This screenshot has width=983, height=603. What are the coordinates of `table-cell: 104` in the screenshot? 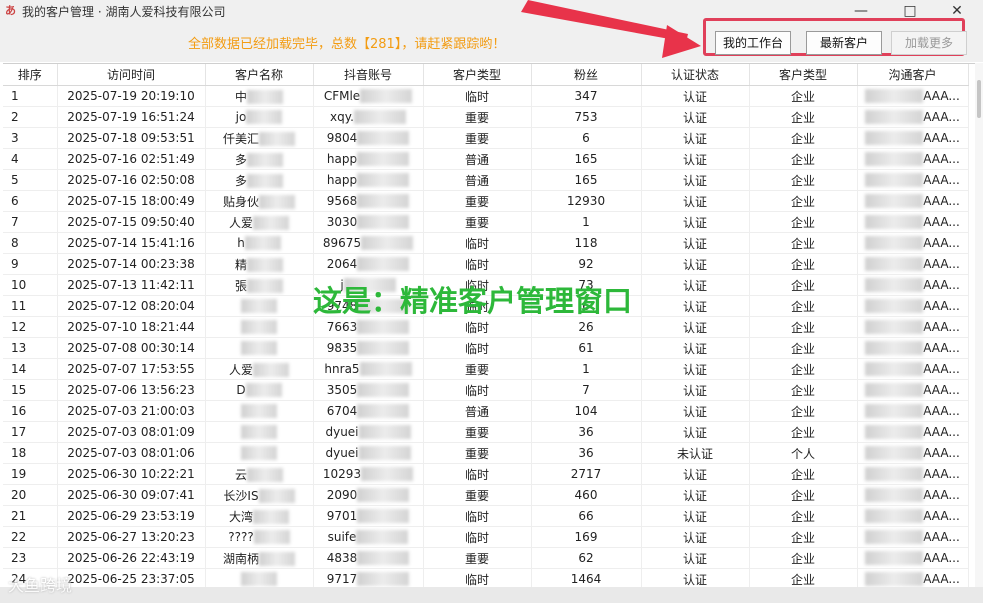 It's located at (586, 411).